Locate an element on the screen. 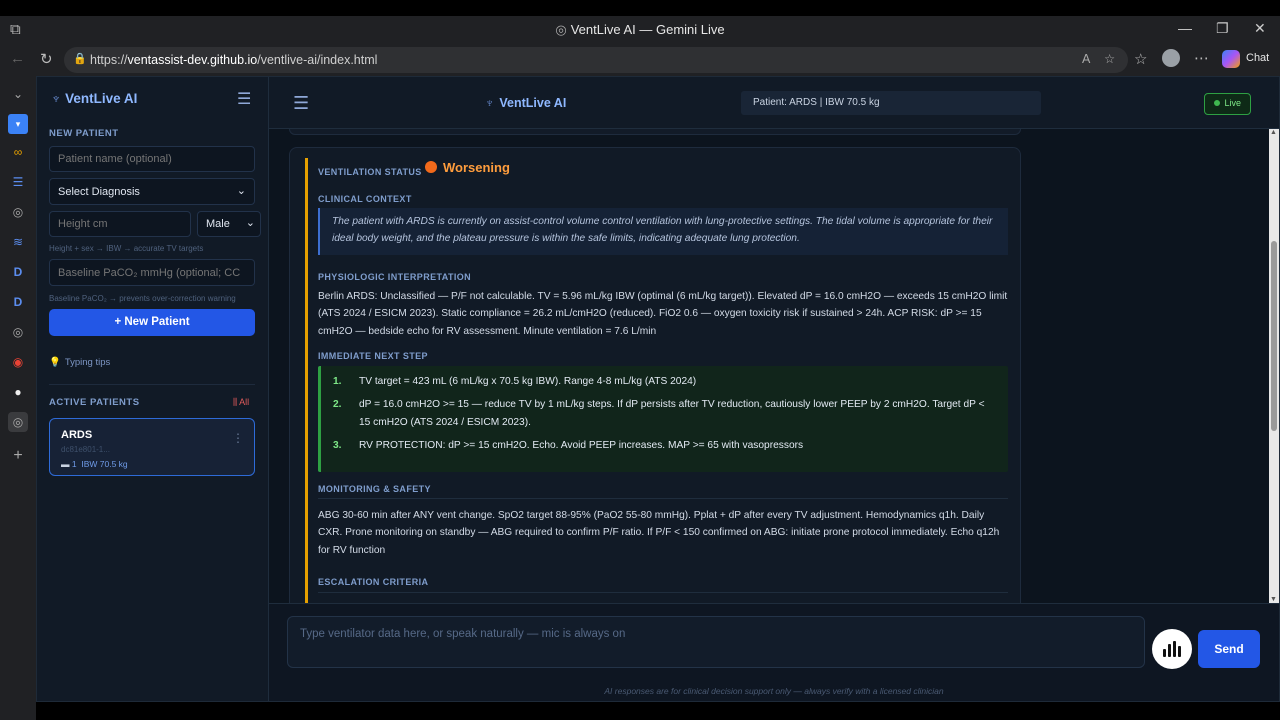  patient-name-input is located at coordinates (152, 159).